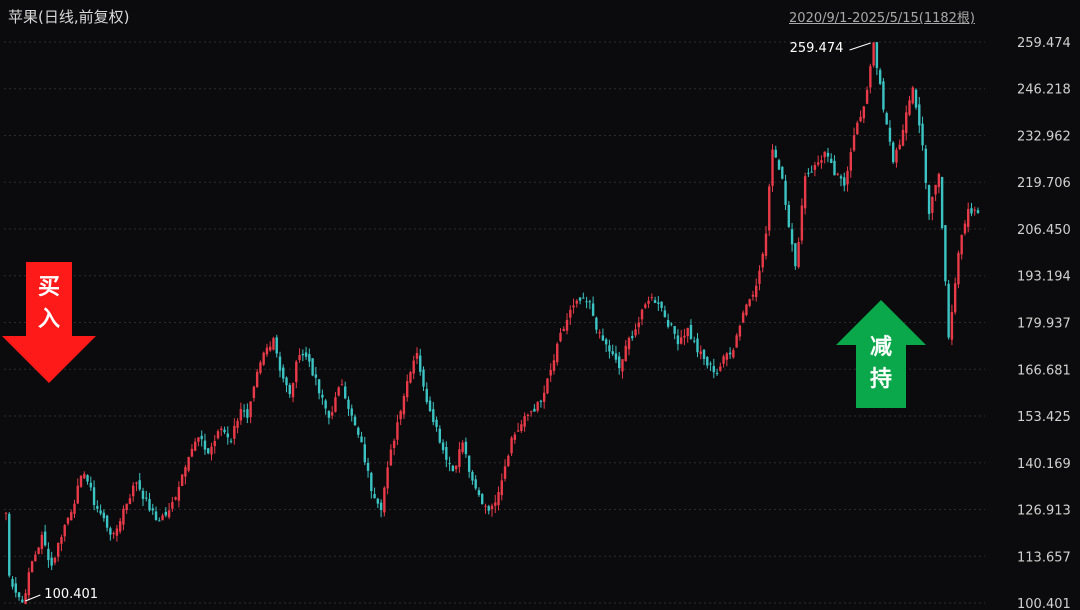 The height and width of the screenshot is (610, 1080). Describe the element at coordinates (1044, 230) in the screenshot. I see `y-tick-label: 206.450` at that location.